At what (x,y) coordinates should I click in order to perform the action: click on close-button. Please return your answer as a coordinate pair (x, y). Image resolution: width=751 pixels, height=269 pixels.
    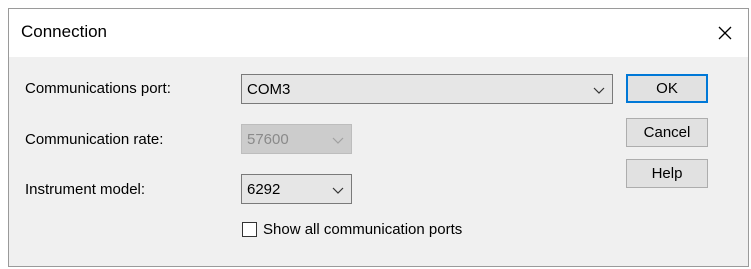
    Looking at the image, I should click on (725, 33).